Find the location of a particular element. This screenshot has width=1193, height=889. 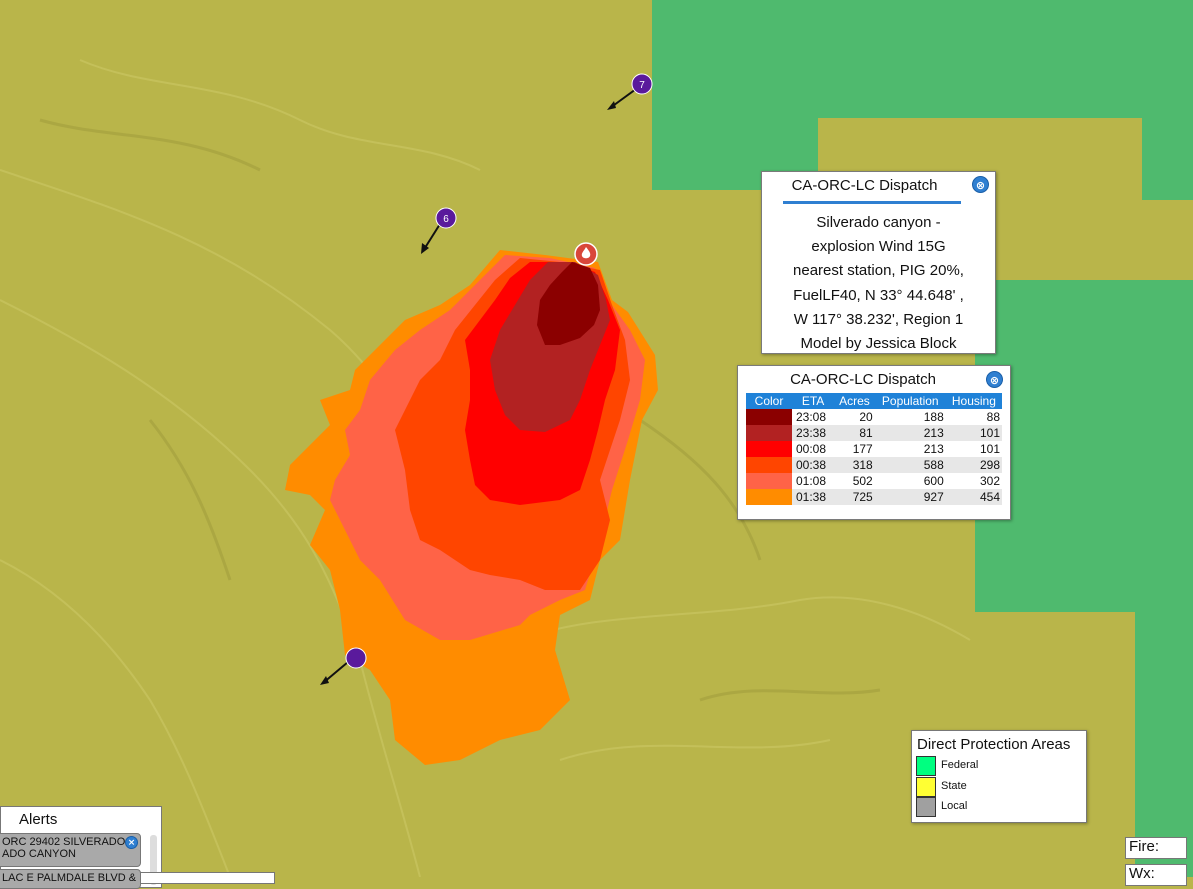

column-header: Color is located at coordinates (769, 401).